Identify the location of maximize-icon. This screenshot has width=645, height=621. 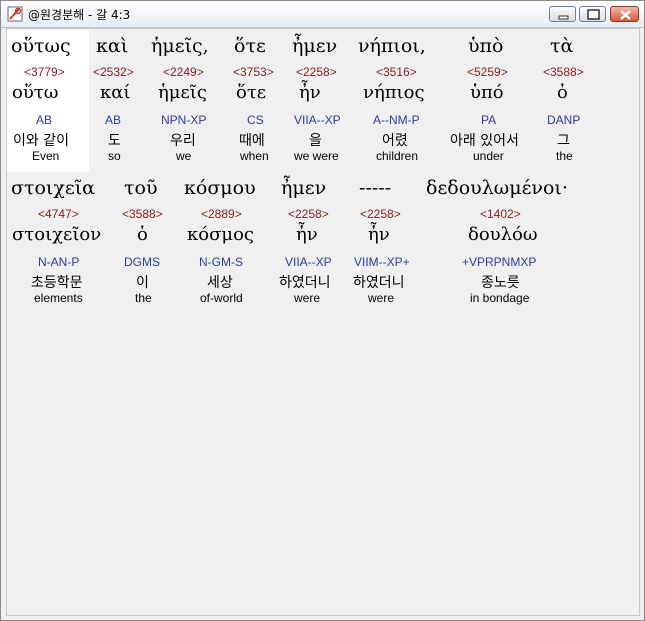
(593, 14).